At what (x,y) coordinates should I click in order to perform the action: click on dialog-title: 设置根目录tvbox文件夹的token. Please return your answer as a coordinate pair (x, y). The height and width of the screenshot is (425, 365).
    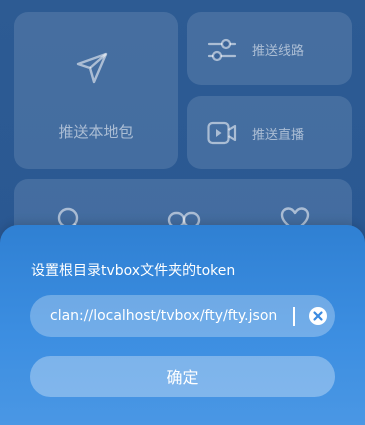
    Looking at the image, I should click on (133, 271).